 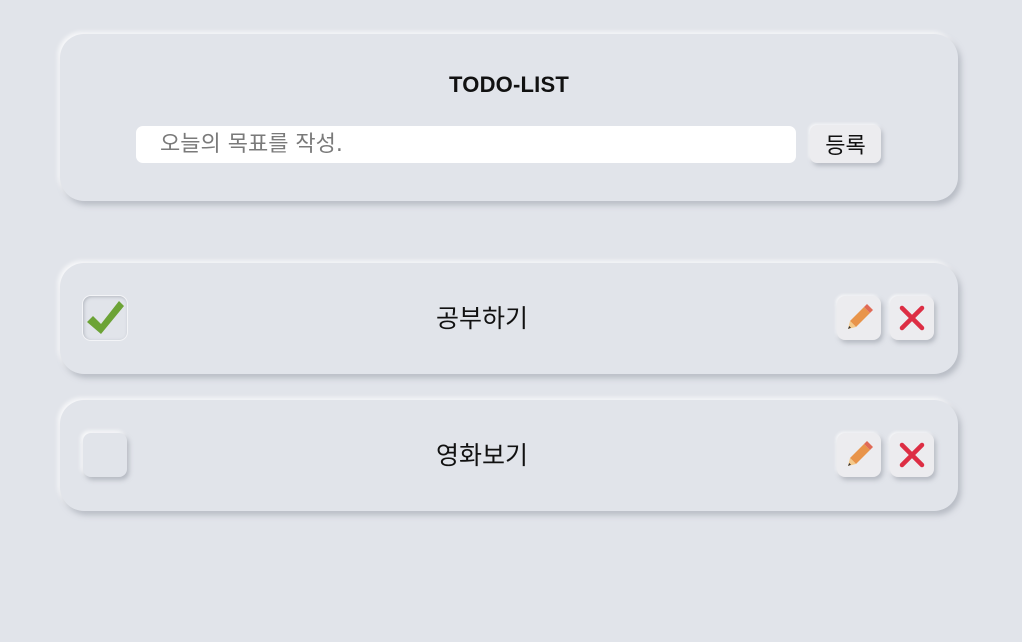 What do you see at coordinates (845, 144) in the screenshot?
I see `submit-button: 등록` at bounding box center [845, 144].